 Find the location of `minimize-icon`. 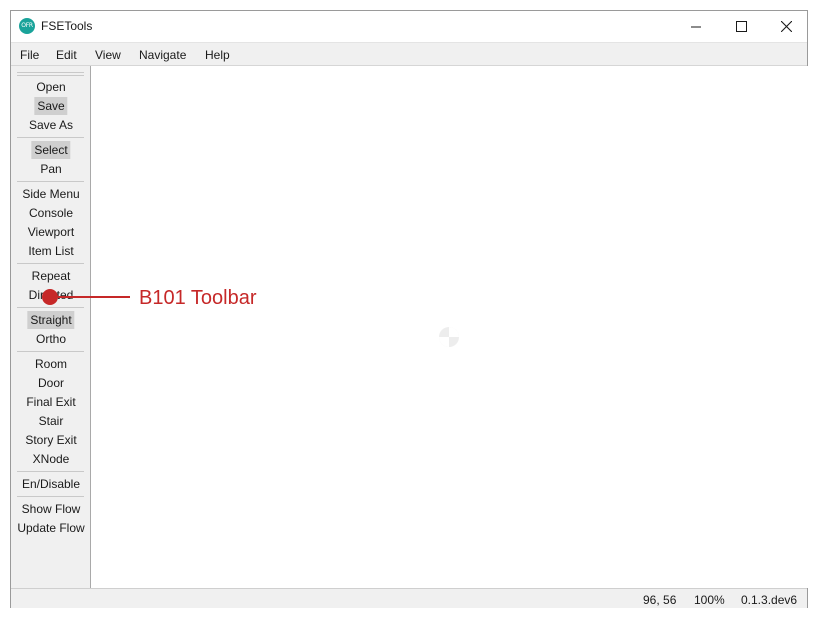

minimize-icon is located at coordinates (696, 27).